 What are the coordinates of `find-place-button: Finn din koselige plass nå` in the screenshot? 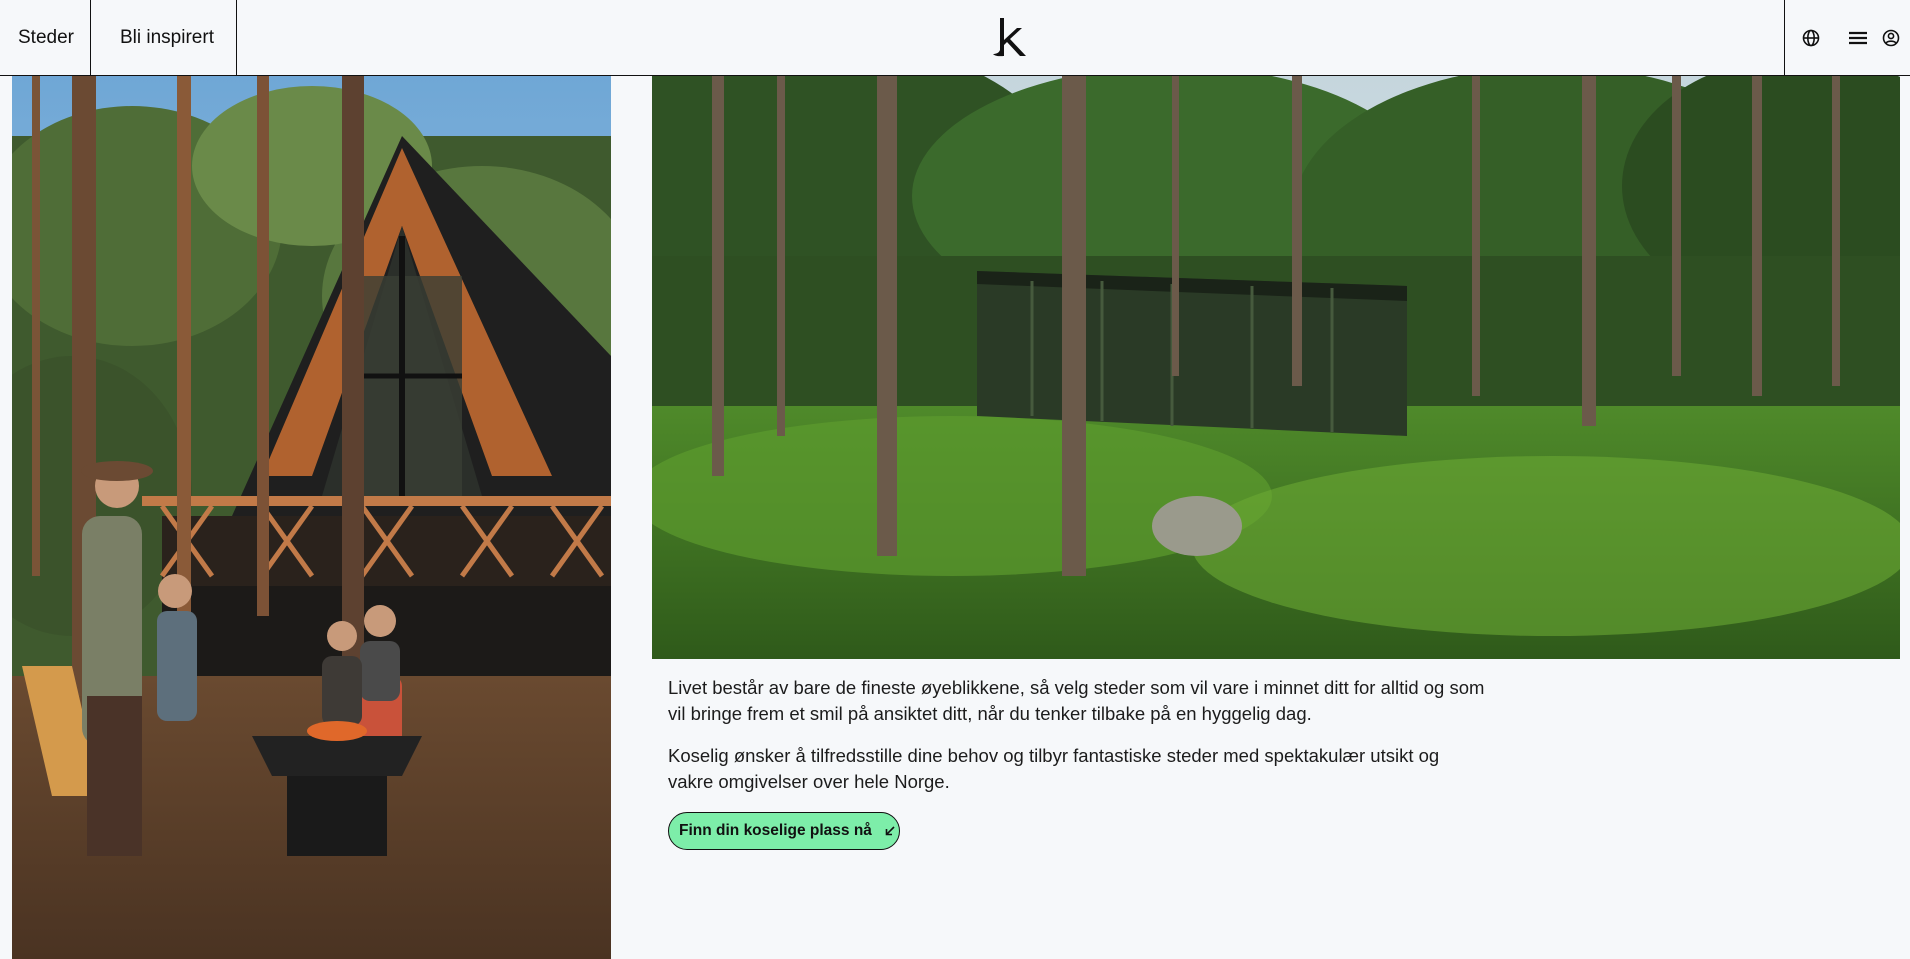 It's located at (784, 831).